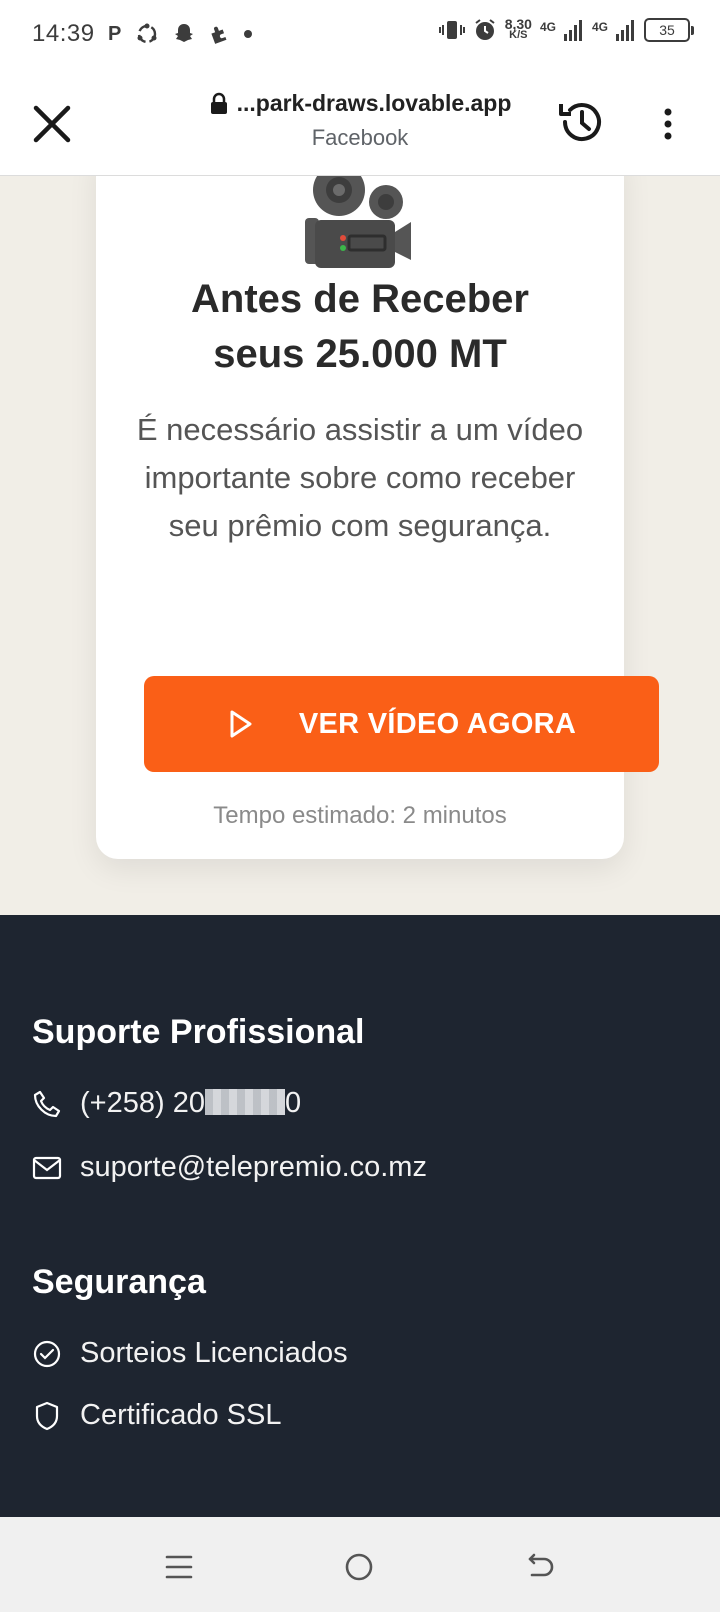 The height and width of the screenshot is (1612, 720). Describe the element at coordinates (359, 1567) in the screenshot. I see `home-icon` at that location.